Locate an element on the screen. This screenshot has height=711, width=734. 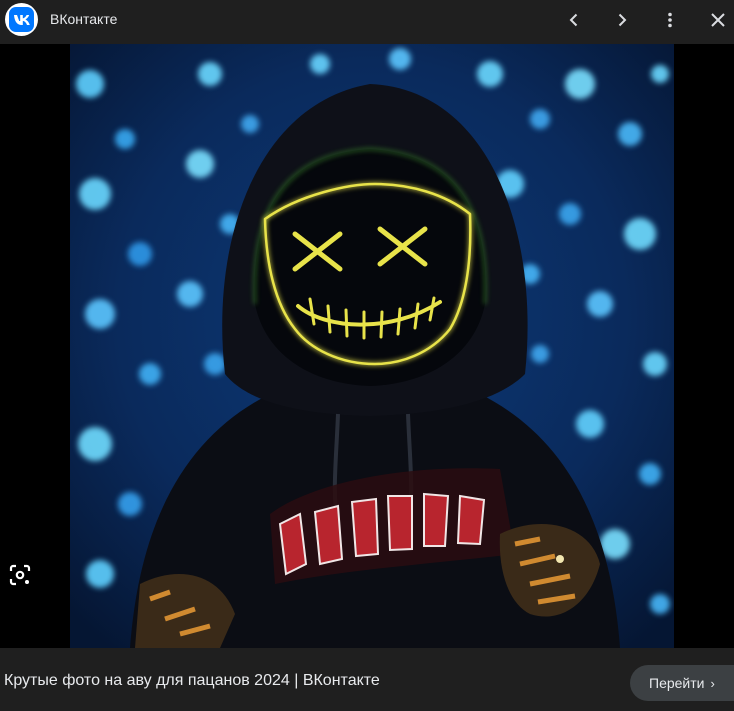
previous-button is located at coordinates (574, 20).